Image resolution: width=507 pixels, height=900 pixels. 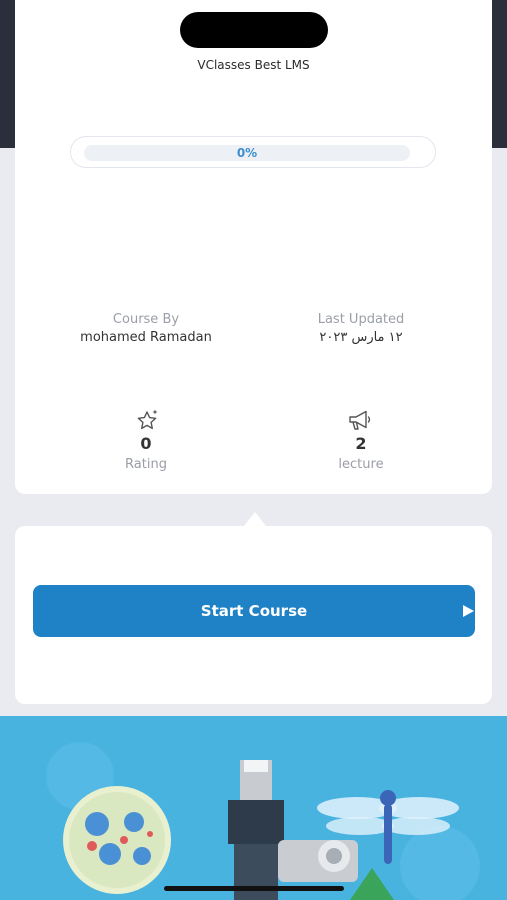 What do you see at coordinates (255, 519) in the screenshot?
I see `card-pointer` at bounding box center [255, 519].